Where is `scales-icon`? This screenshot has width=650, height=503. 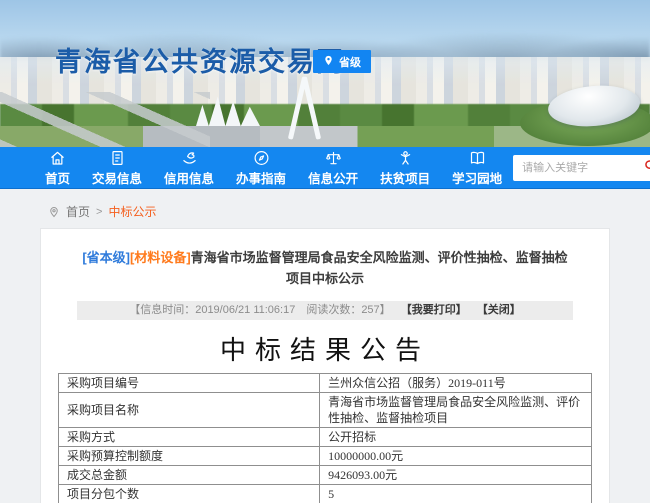 scales-icon is located at coordinates (333, 158).